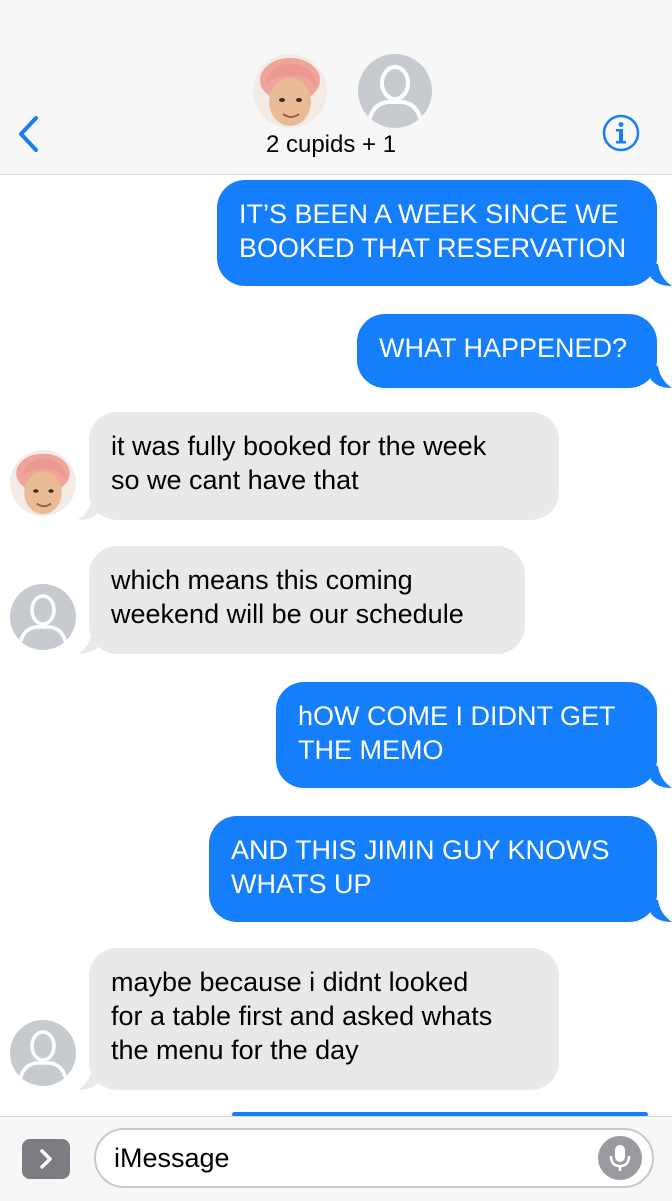 The height and width of the screenshot is (1201, 672). Describe the element at coordinates (457, 716) in the screenshot. I see `message-line: hOW COME I DIDNT GET` at that location.